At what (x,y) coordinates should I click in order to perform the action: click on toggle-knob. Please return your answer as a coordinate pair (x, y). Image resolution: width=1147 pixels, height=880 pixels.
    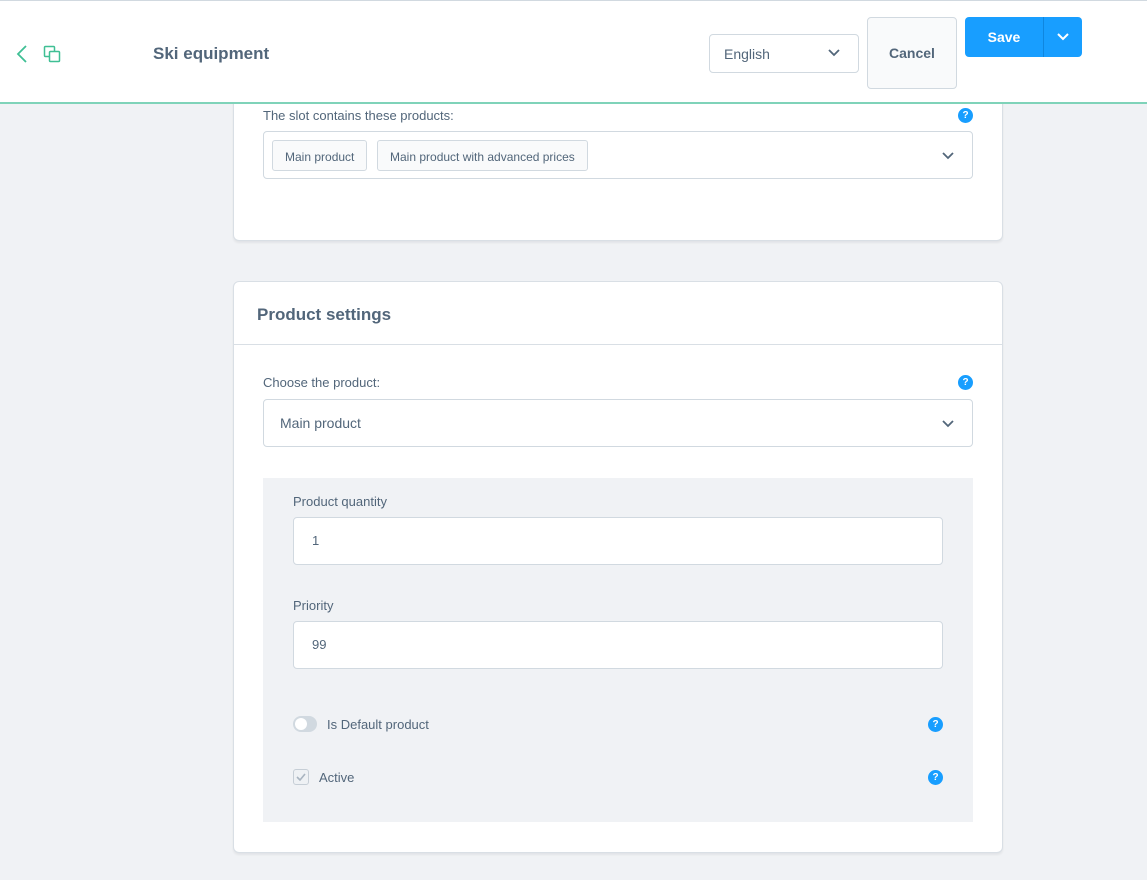
    Looking at the image, I should click on (301, 724).